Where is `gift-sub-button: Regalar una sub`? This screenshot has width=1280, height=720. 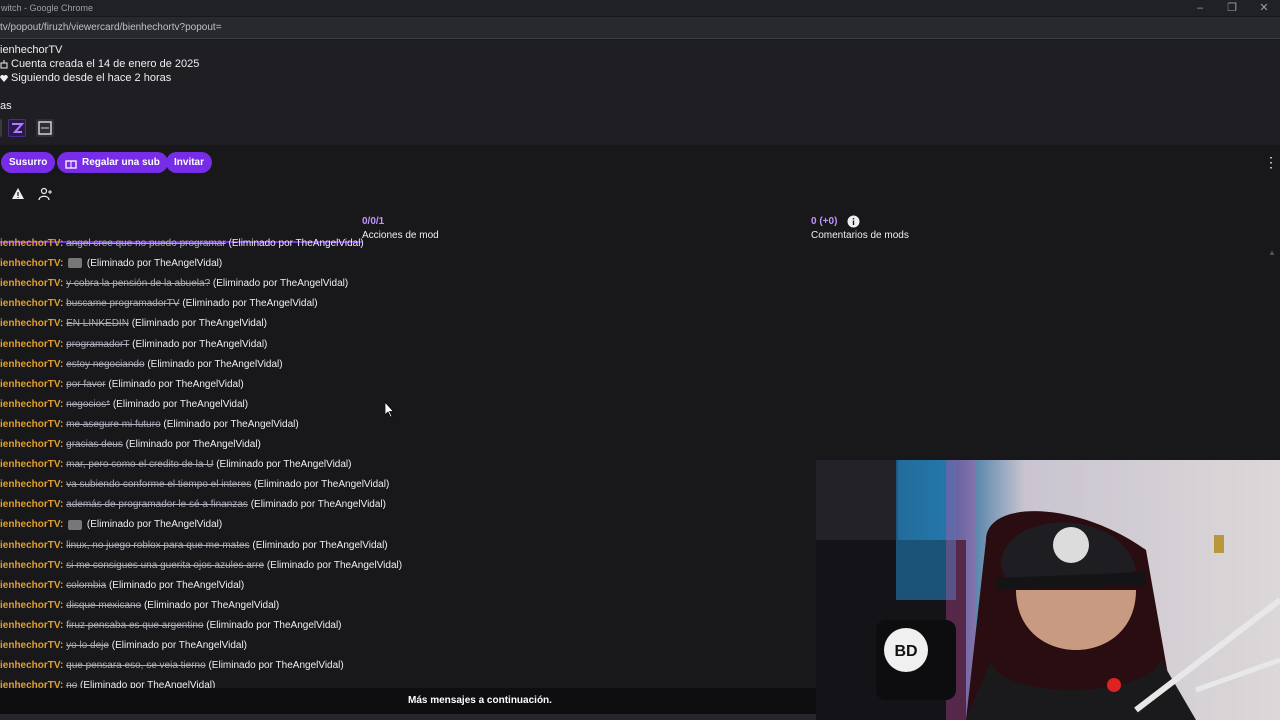 gift-sub-button: Regalar una sub is located at coordinates (112, 162).